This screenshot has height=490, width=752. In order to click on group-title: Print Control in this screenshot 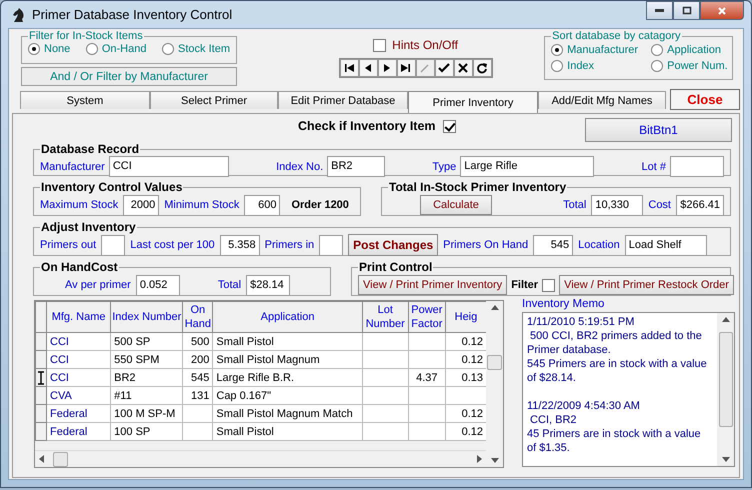, I will do `click(396, 267)`.